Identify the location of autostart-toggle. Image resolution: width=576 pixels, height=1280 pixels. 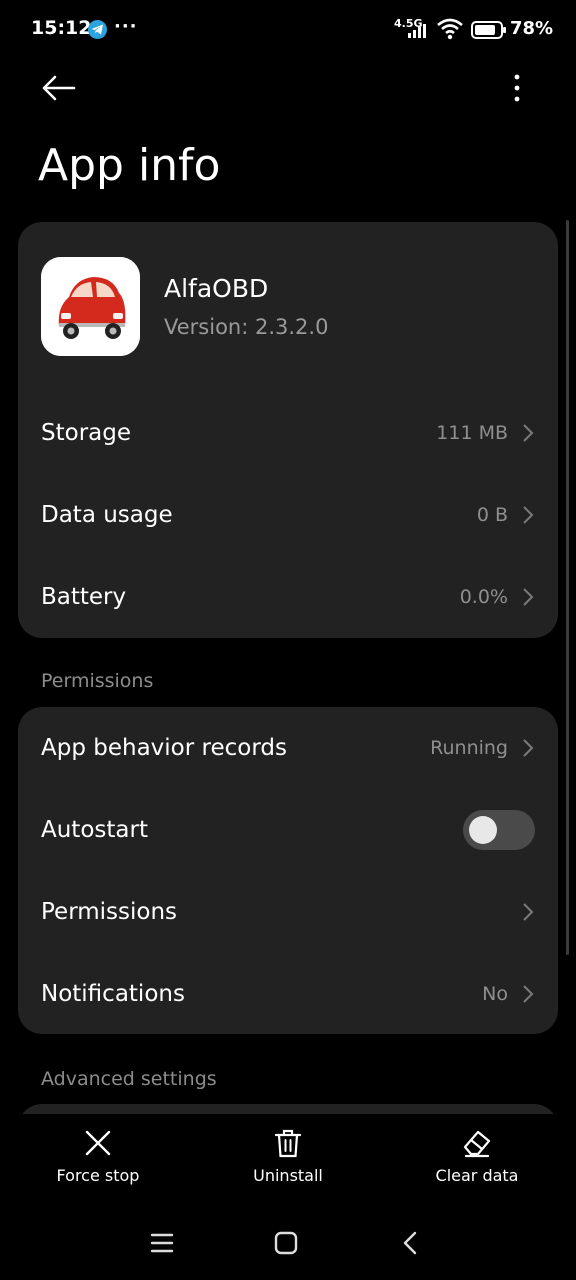
(499, 830).